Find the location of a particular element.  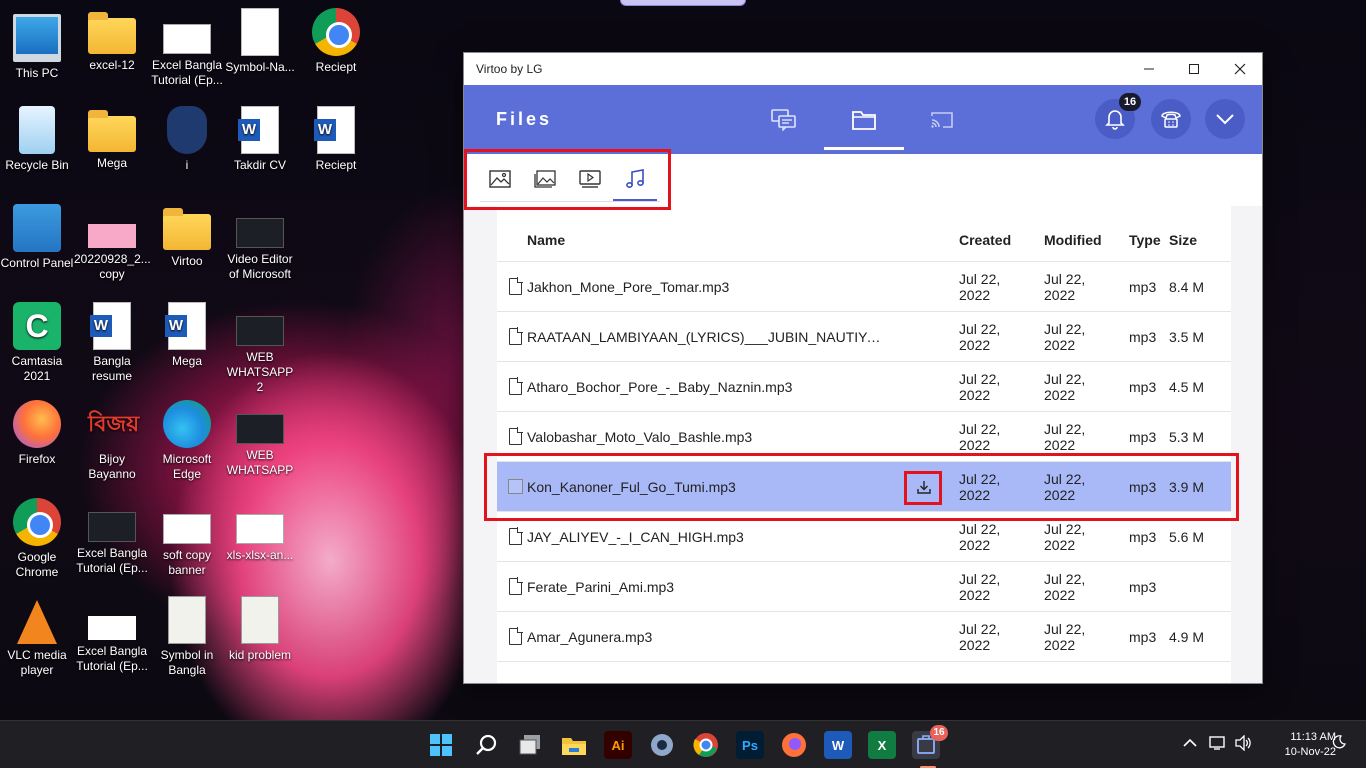

task-view-icon is located at coordinates (529, 745).